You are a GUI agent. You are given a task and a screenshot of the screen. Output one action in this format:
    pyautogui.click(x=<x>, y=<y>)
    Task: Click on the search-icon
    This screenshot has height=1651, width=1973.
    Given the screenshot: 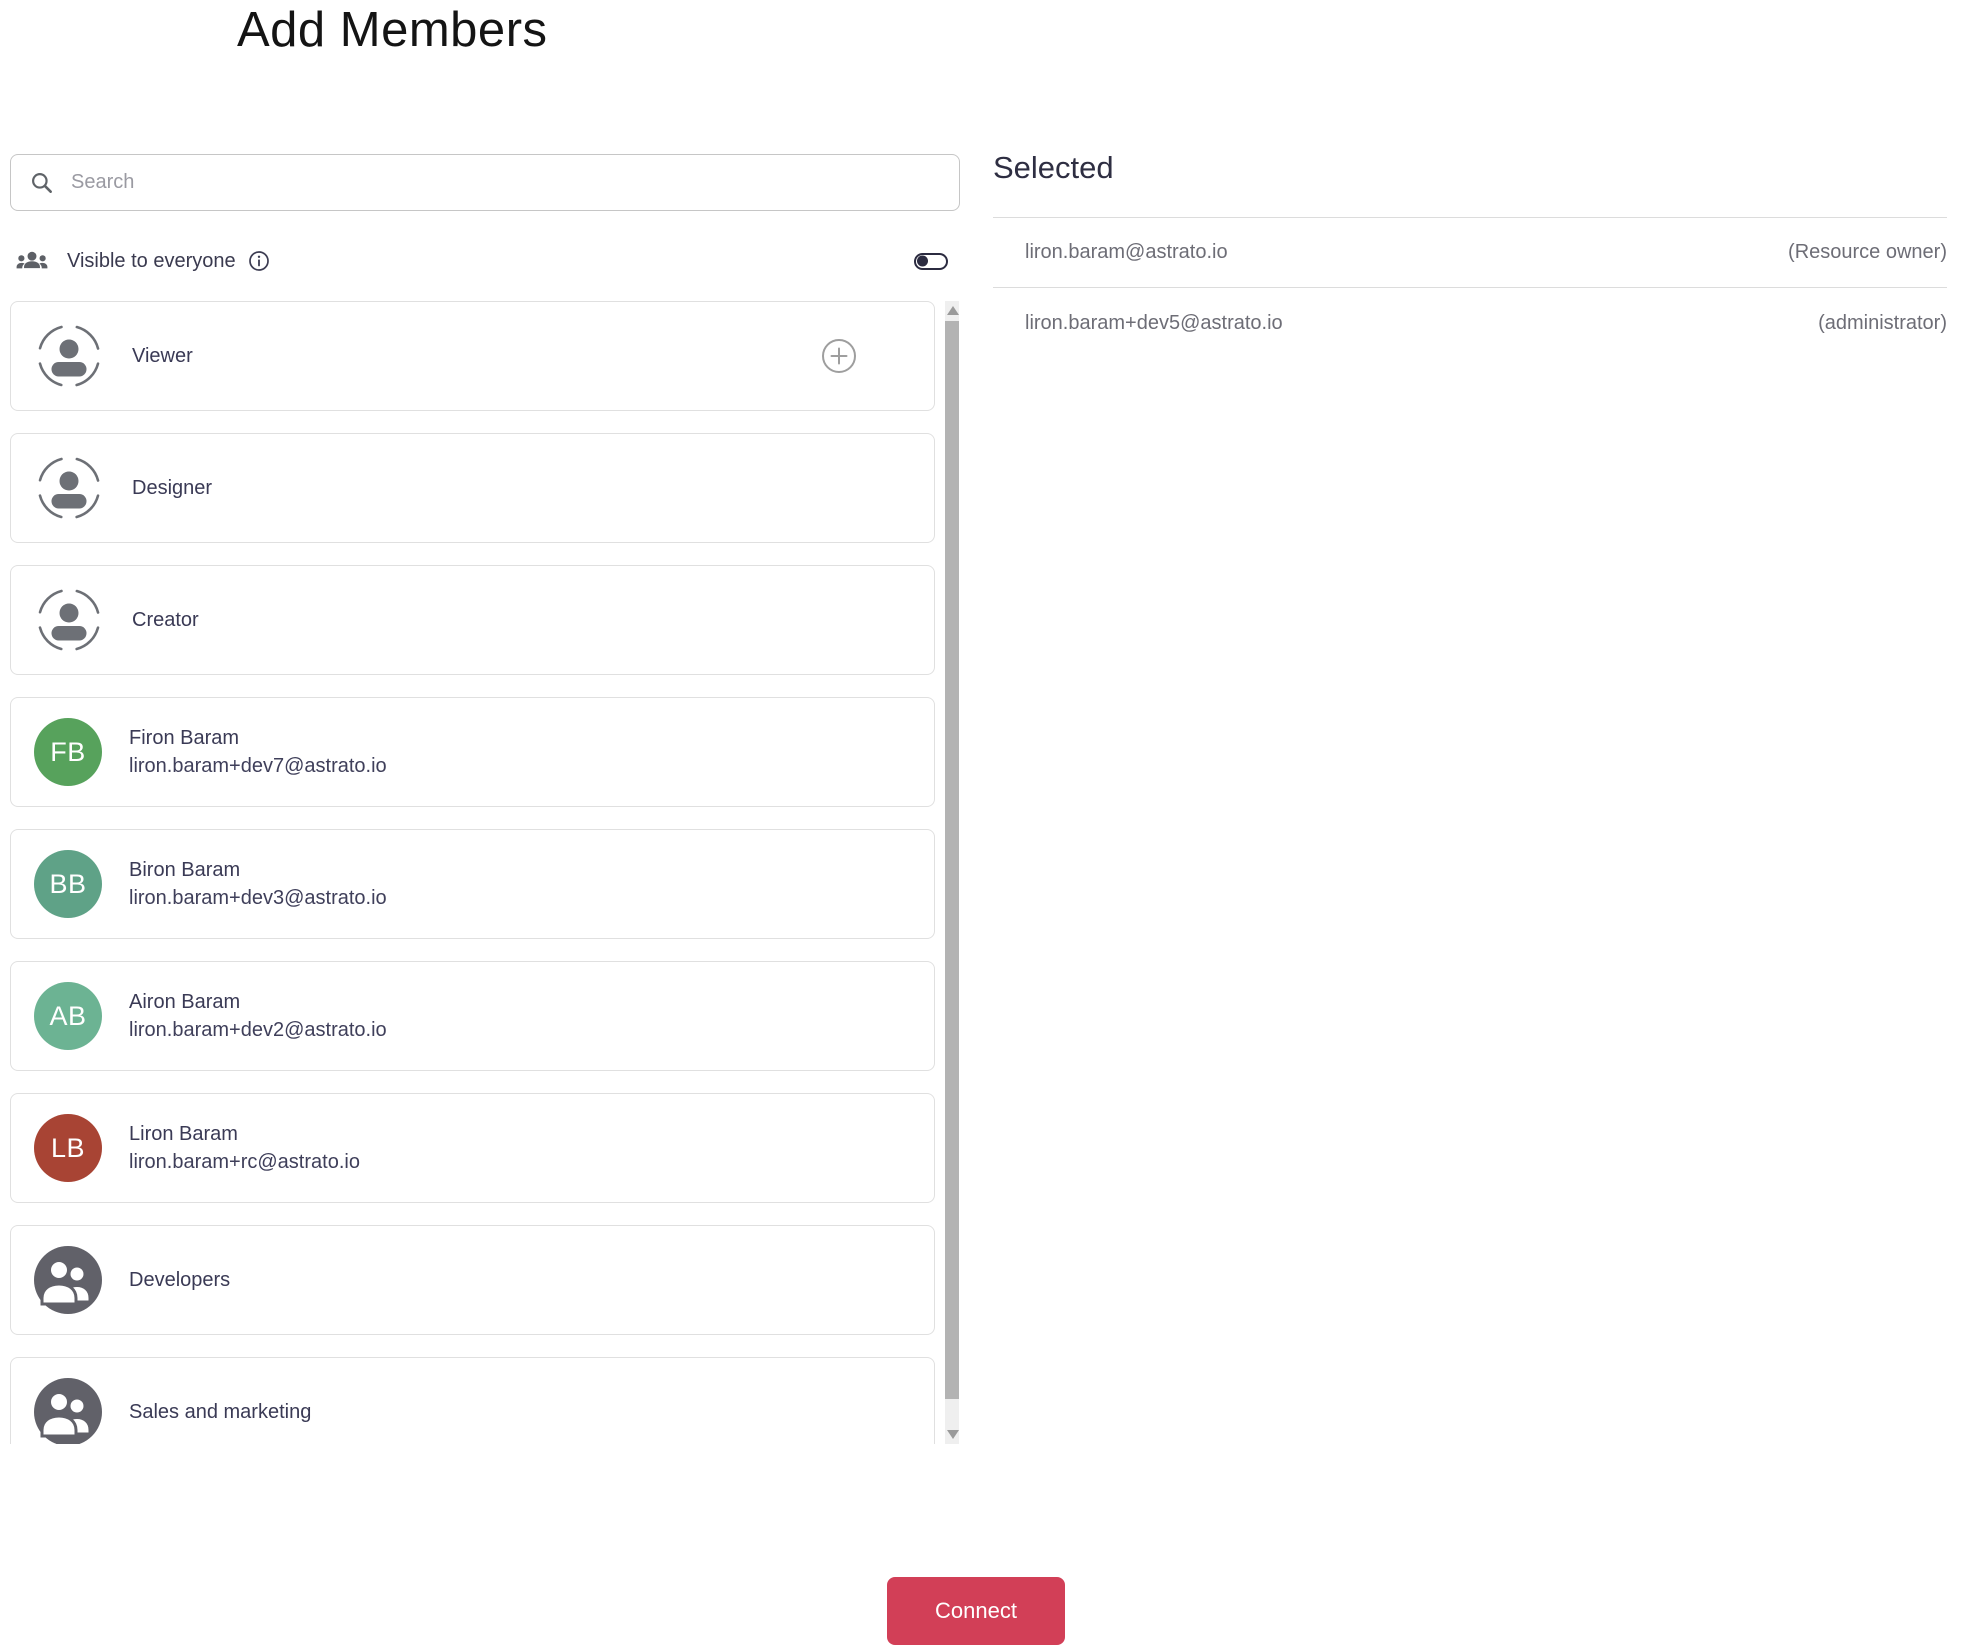 What is the action you would take?
    pyautogui.click(x=42, y=183)
    